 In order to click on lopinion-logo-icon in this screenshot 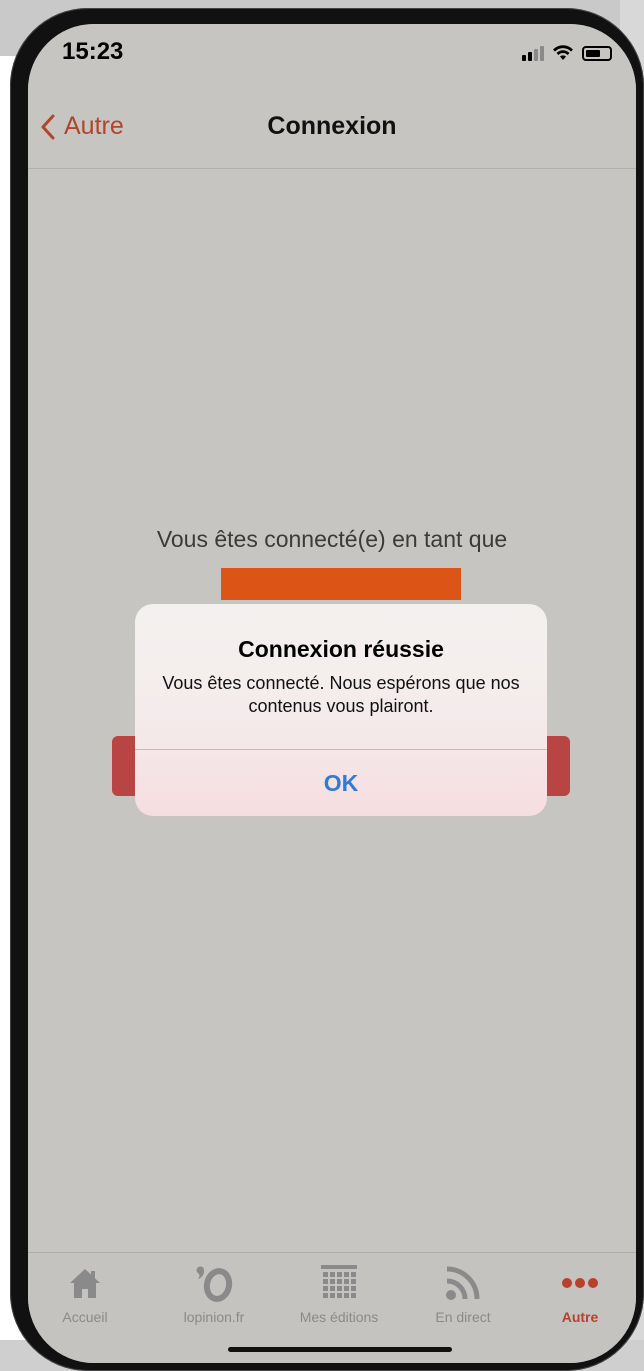, I will do `click(214, 1284)`.